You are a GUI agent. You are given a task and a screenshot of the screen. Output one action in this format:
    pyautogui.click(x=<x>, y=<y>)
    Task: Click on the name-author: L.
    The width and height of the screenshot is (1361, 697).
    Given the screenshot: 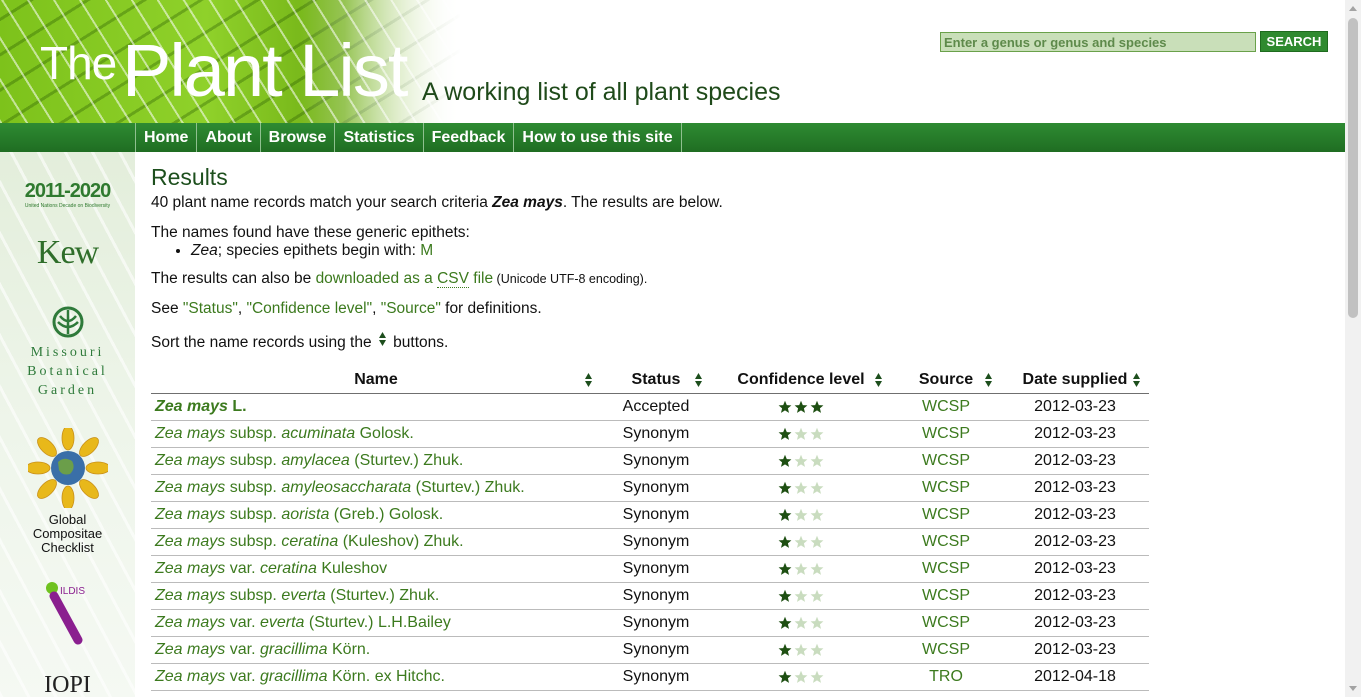 What is the action you would take?
    pyautogui.click(x=239, y=406)
    